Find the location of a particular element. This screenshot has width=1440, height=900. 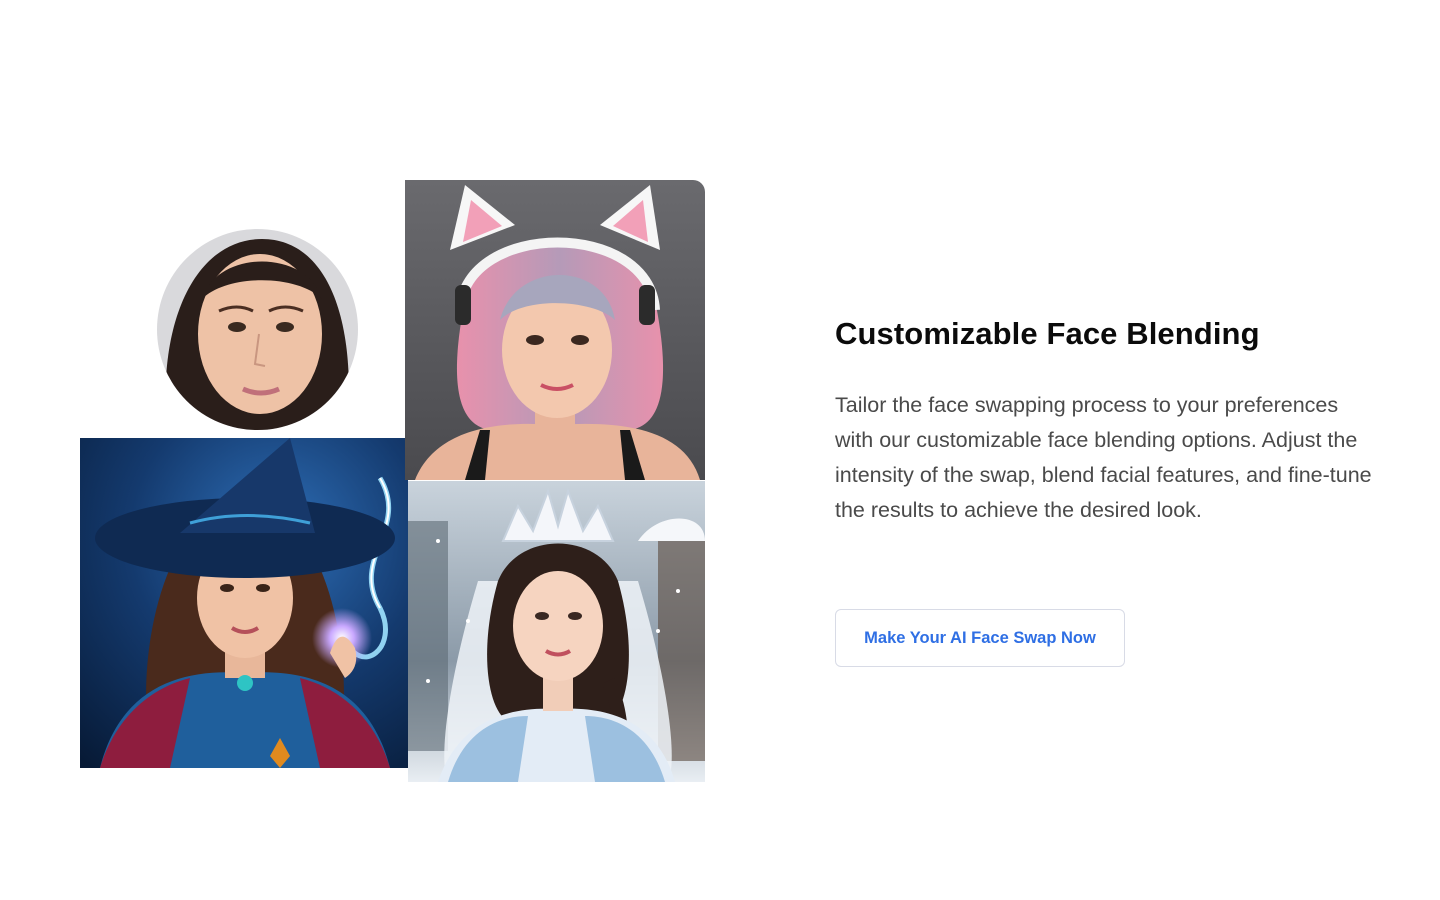

make-face-swap-button-label: Make Your AI Face Swap Now is located at coordinates (980, 637).